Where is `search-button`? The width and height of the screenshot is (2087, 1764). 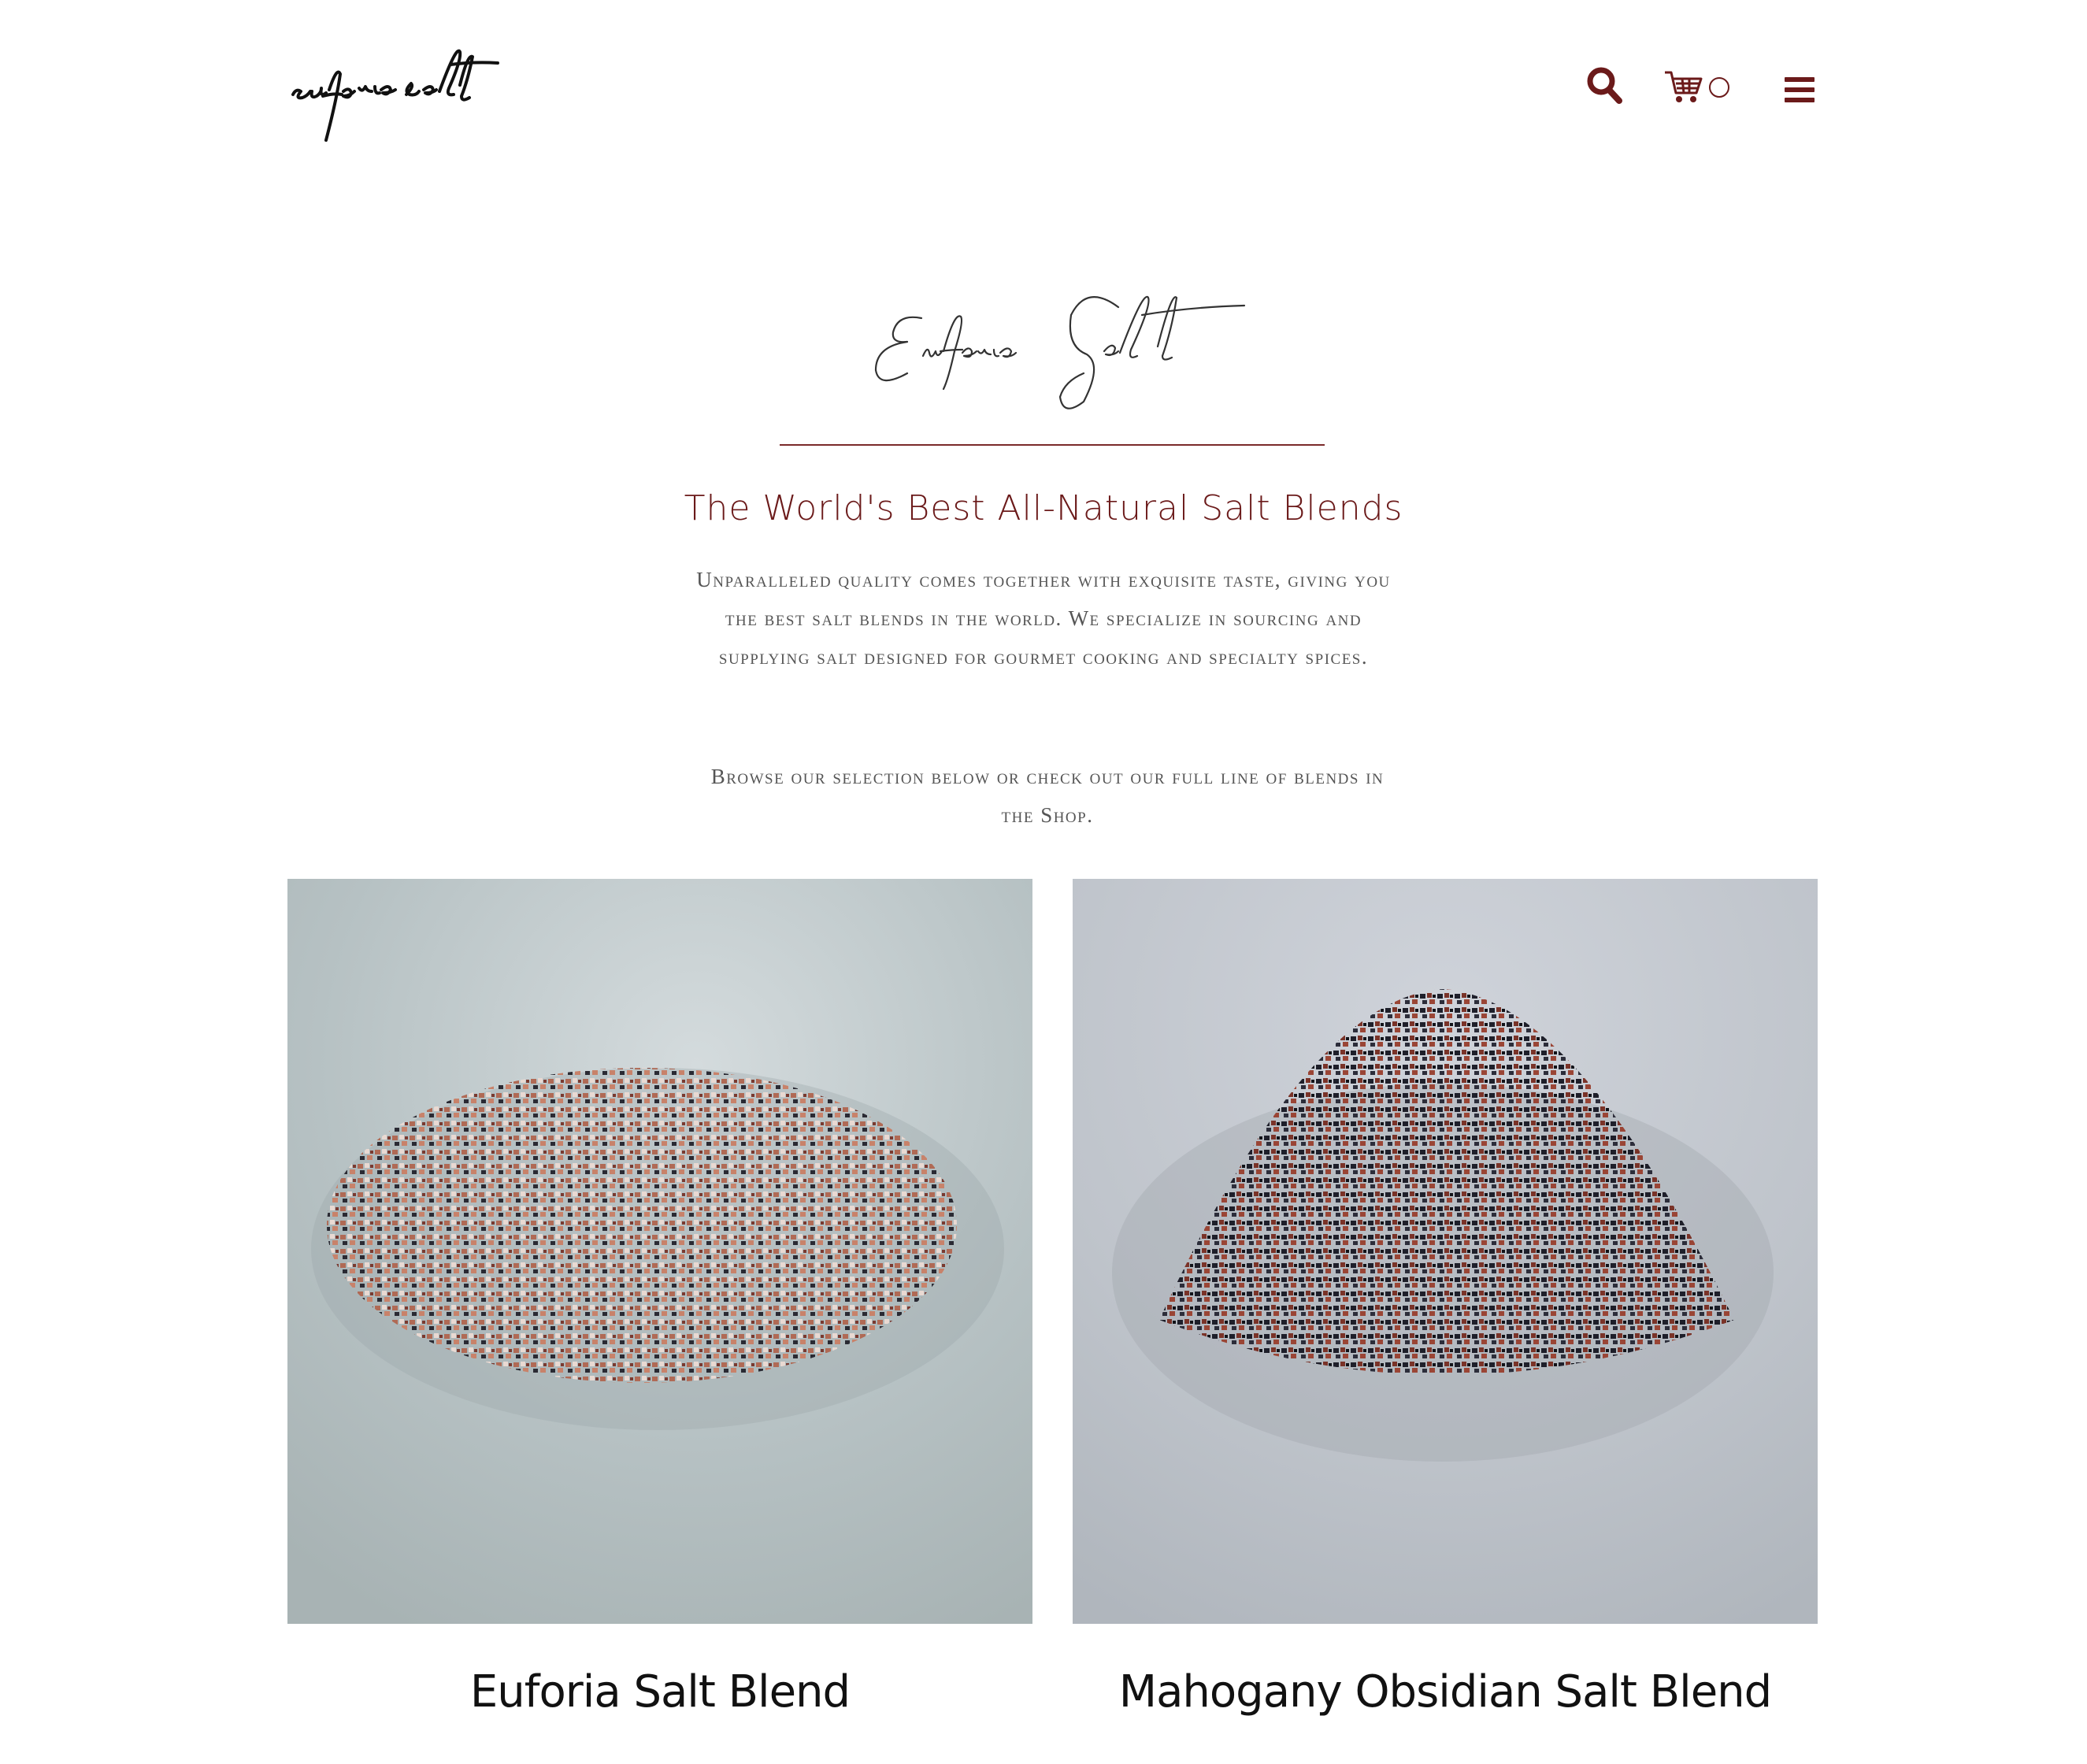
search-button is located at coordinates (1604, 86).